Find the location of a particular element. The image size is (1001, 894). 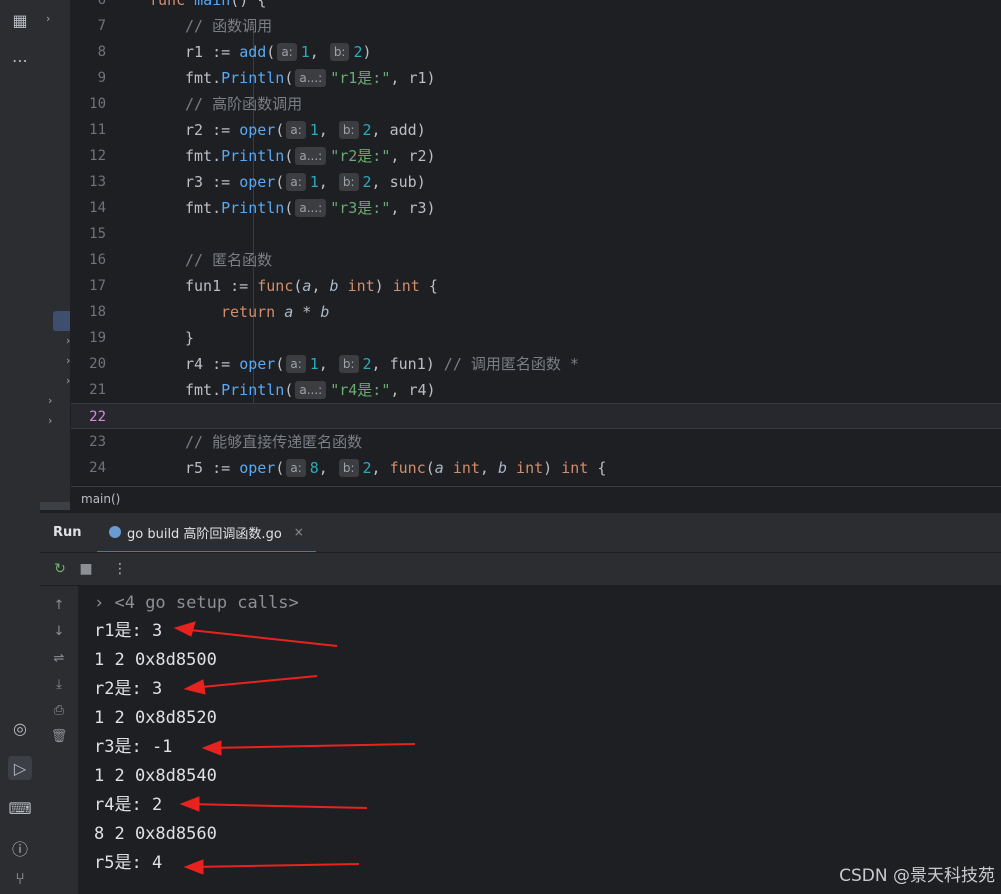

code-text: // 能够直接传递匿名函数 is located at coordinates (274, 442).